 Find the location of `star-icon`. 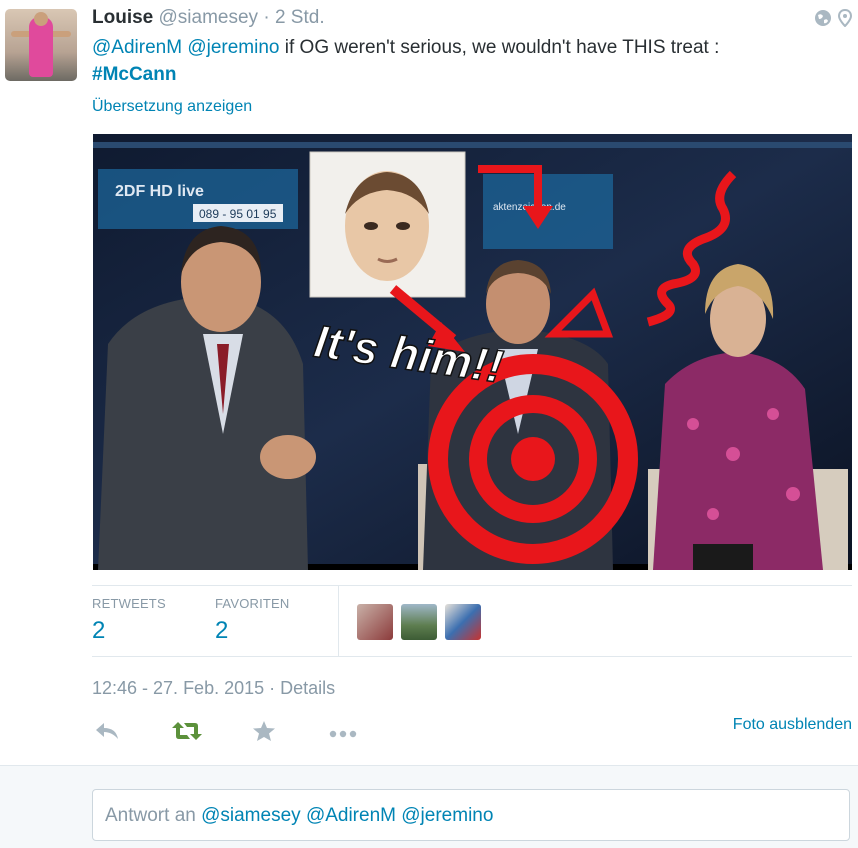

star-icon is located at coordinates (264, 734).